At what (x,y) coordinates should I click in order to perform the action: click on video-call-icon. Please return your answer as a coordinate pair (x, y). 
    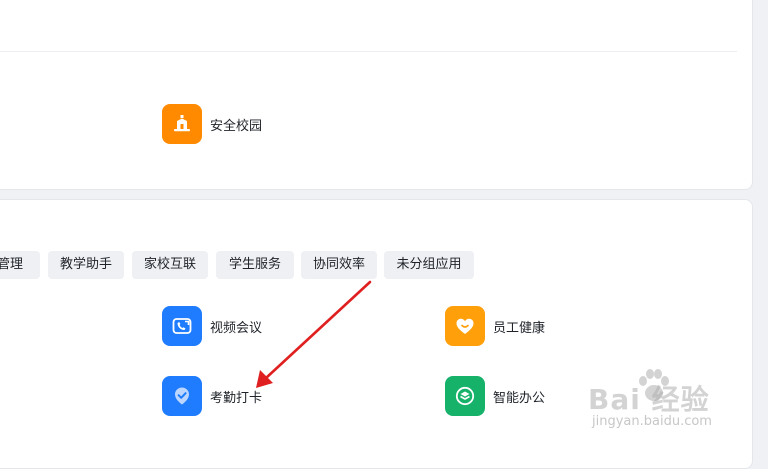
    Looking at the image, I should click on (182, 326).